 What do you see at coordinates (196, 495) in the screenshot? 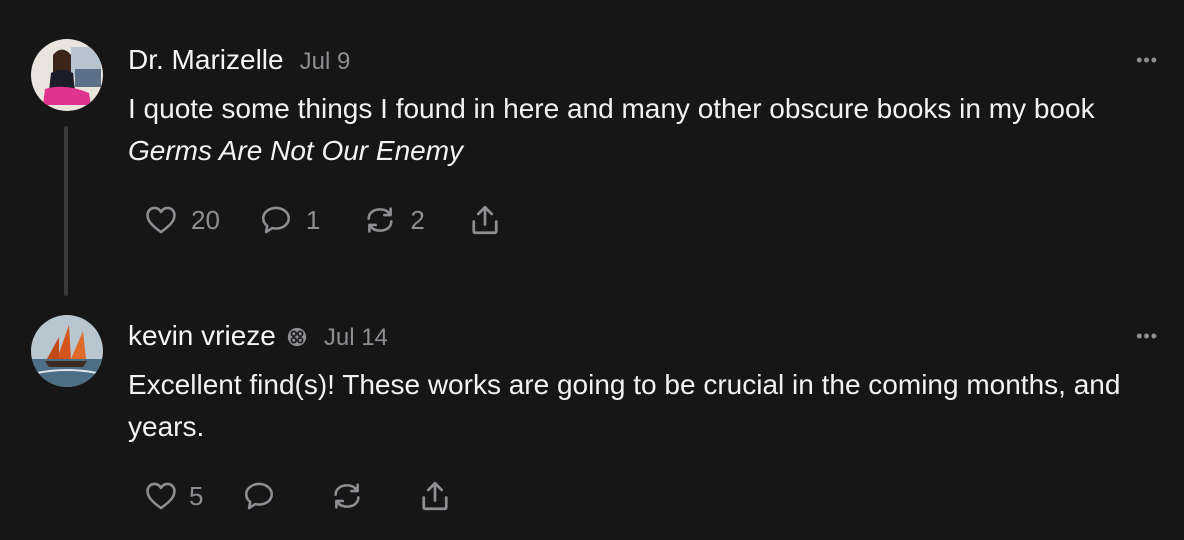
I see `like-count: 5` at bounding box center [196, 495].